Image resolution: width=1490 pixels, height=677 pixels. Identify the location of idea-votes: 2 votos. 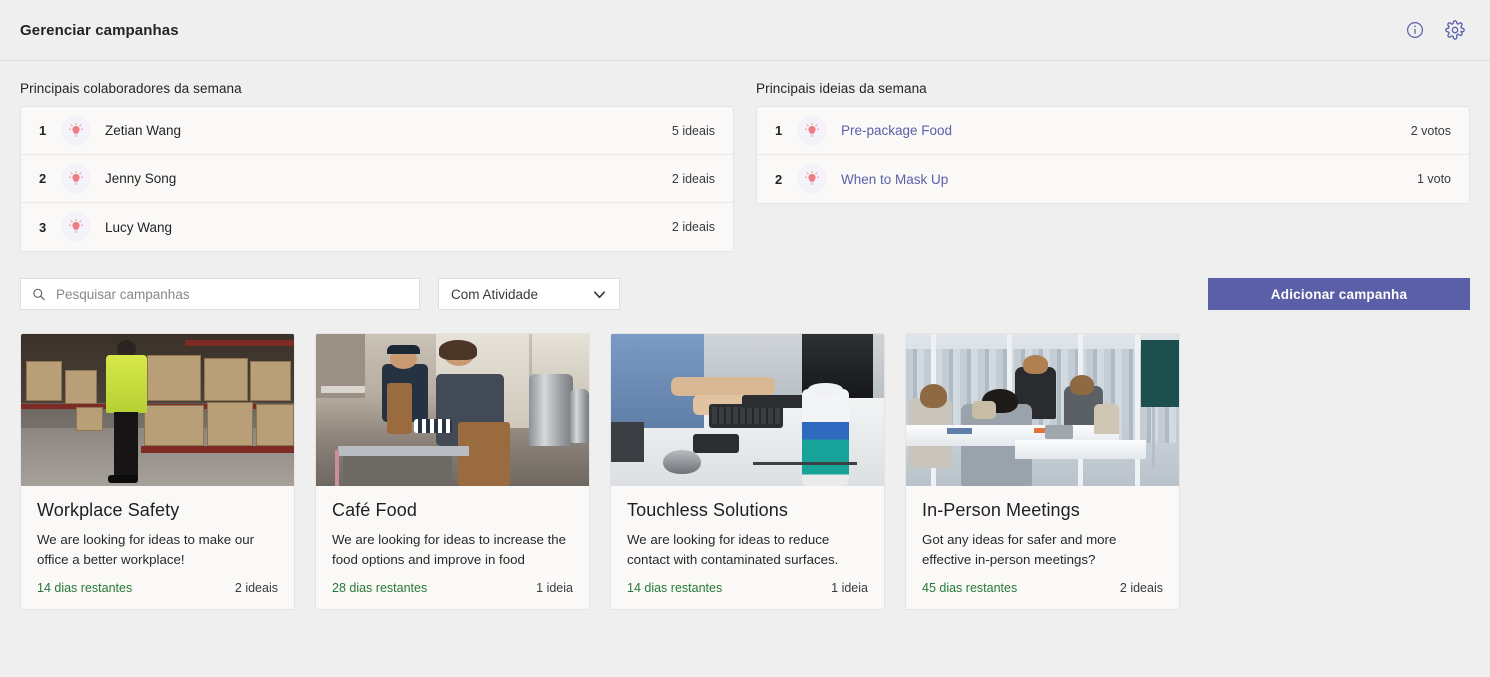
(1430, 130).